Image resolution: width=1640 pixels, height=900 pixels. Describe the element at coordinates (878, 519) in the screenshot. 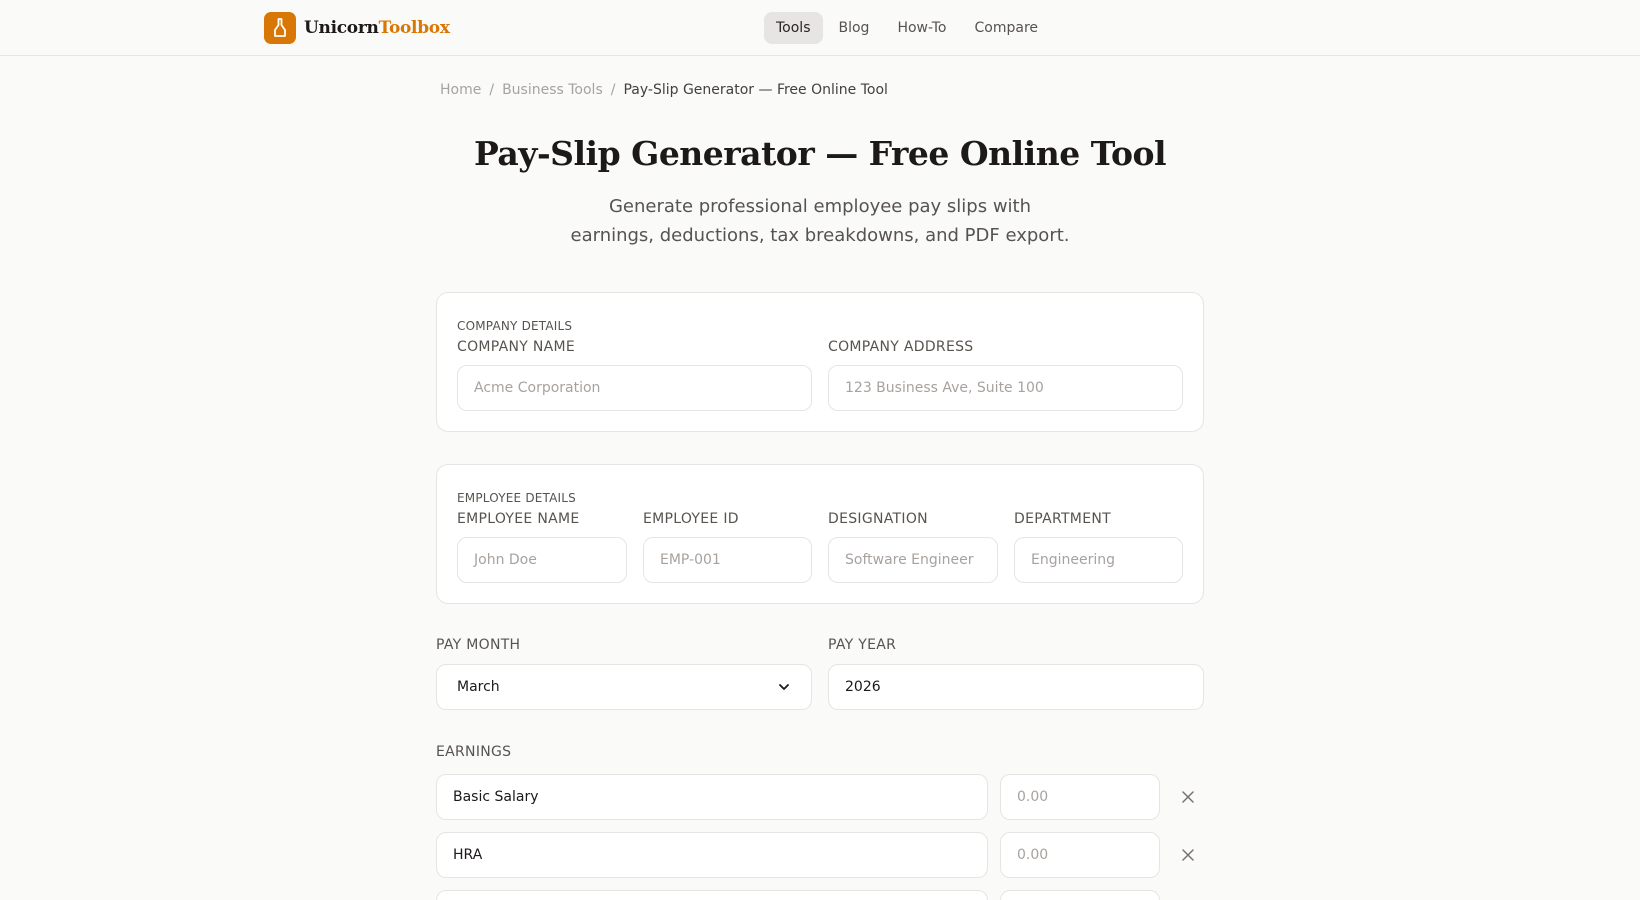

I see `designation-label: DESIGNATION` at that location.